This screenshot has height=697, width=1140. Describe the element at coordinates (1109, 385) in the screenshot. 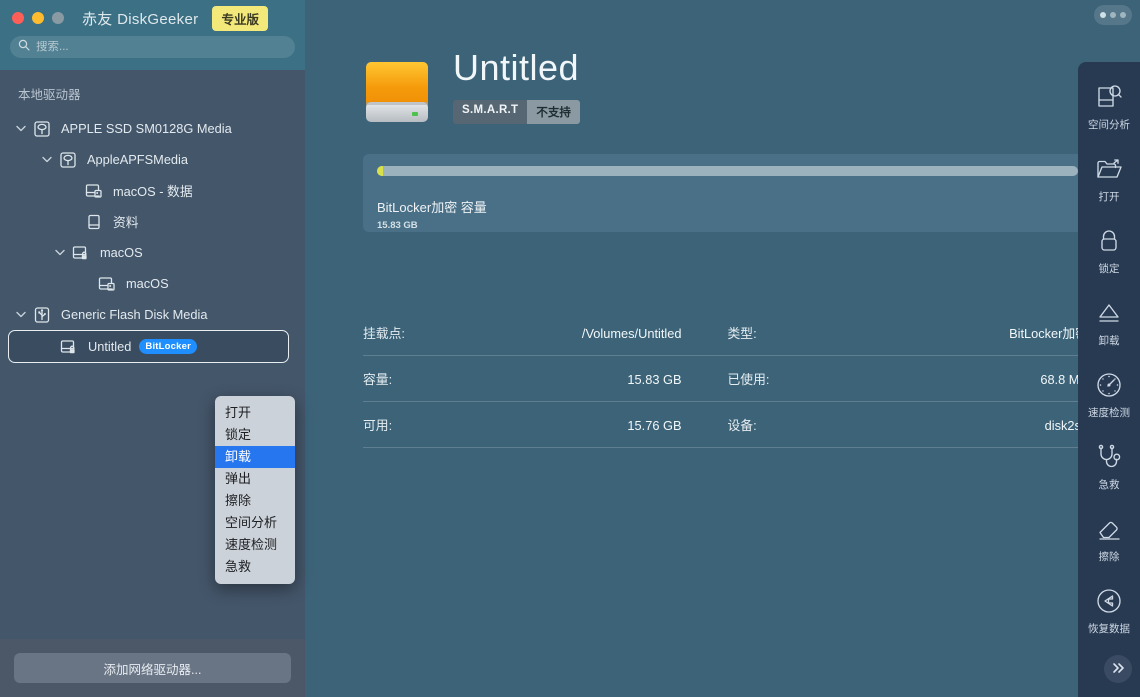

I see `speedometer-icon` at that location.